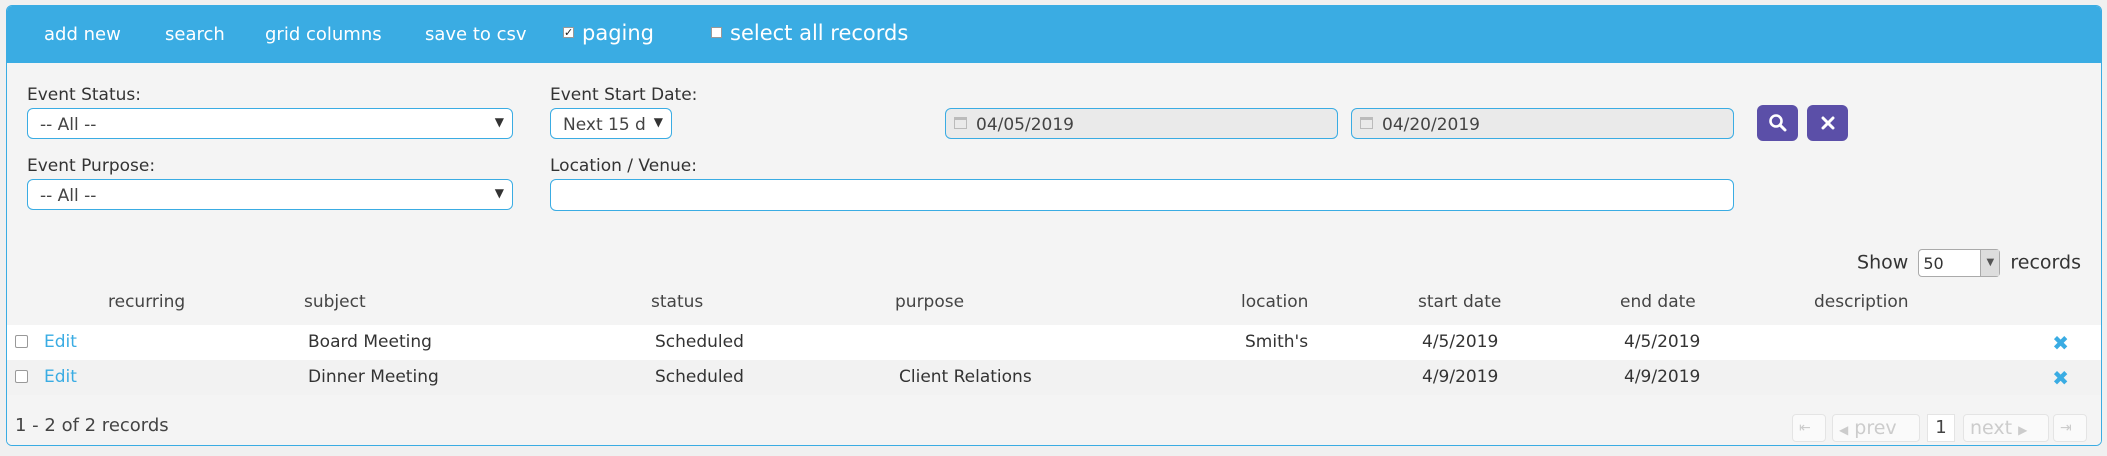 The width and height of the screenshot is (2107, 456). Describe the element at coordinates (677, 302) in the screenshot. I see `column-header-status: status` at that location.